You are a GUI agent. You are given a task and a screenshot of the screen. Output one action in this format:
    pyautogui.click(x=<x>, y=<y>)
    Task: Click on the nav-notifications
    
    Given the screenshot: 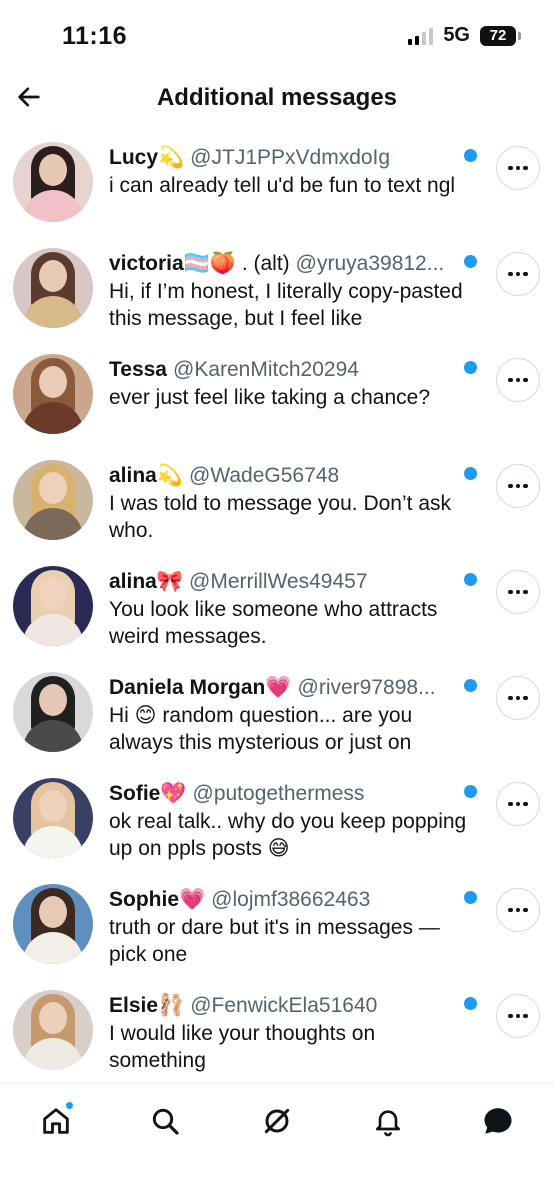 What is the action you would take?
    pyautogui.click(x=388, y=1121)
    